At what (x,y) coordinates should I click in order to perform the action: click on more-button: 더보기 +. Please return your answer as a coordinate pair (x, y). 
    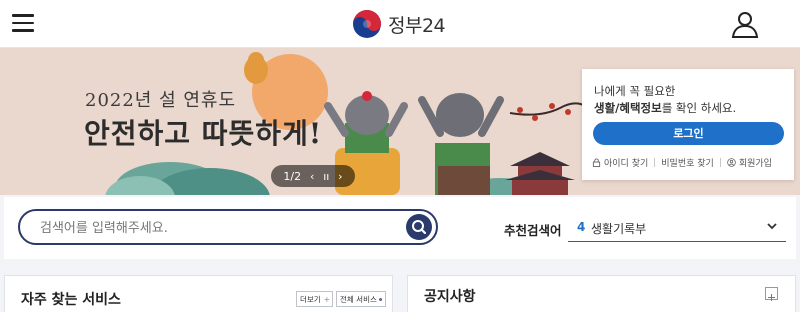
    Looking at the image, I should click on (314, 299).